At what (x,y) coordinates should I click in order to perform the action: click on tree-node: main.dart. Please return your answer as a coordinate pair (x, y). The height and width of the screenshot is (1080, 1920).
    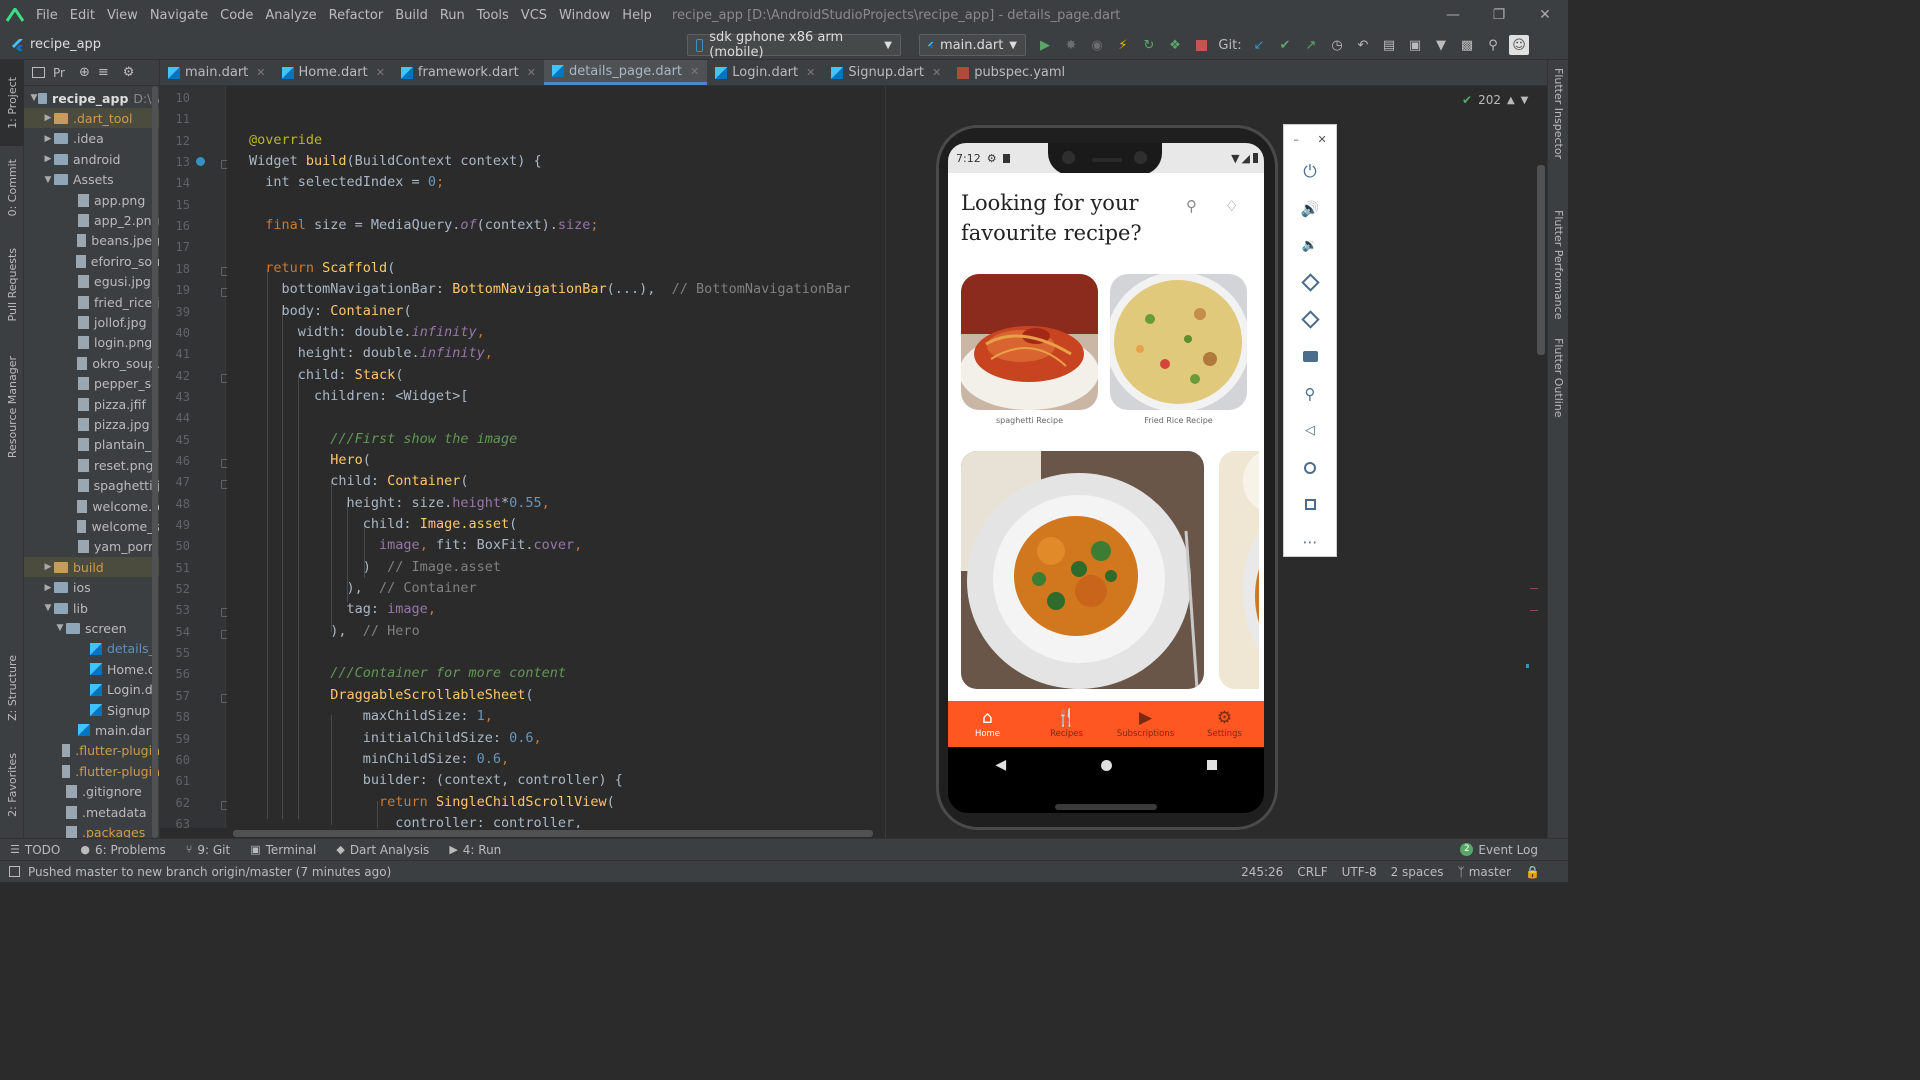
    Looking at the image, I should click on (91, 730).